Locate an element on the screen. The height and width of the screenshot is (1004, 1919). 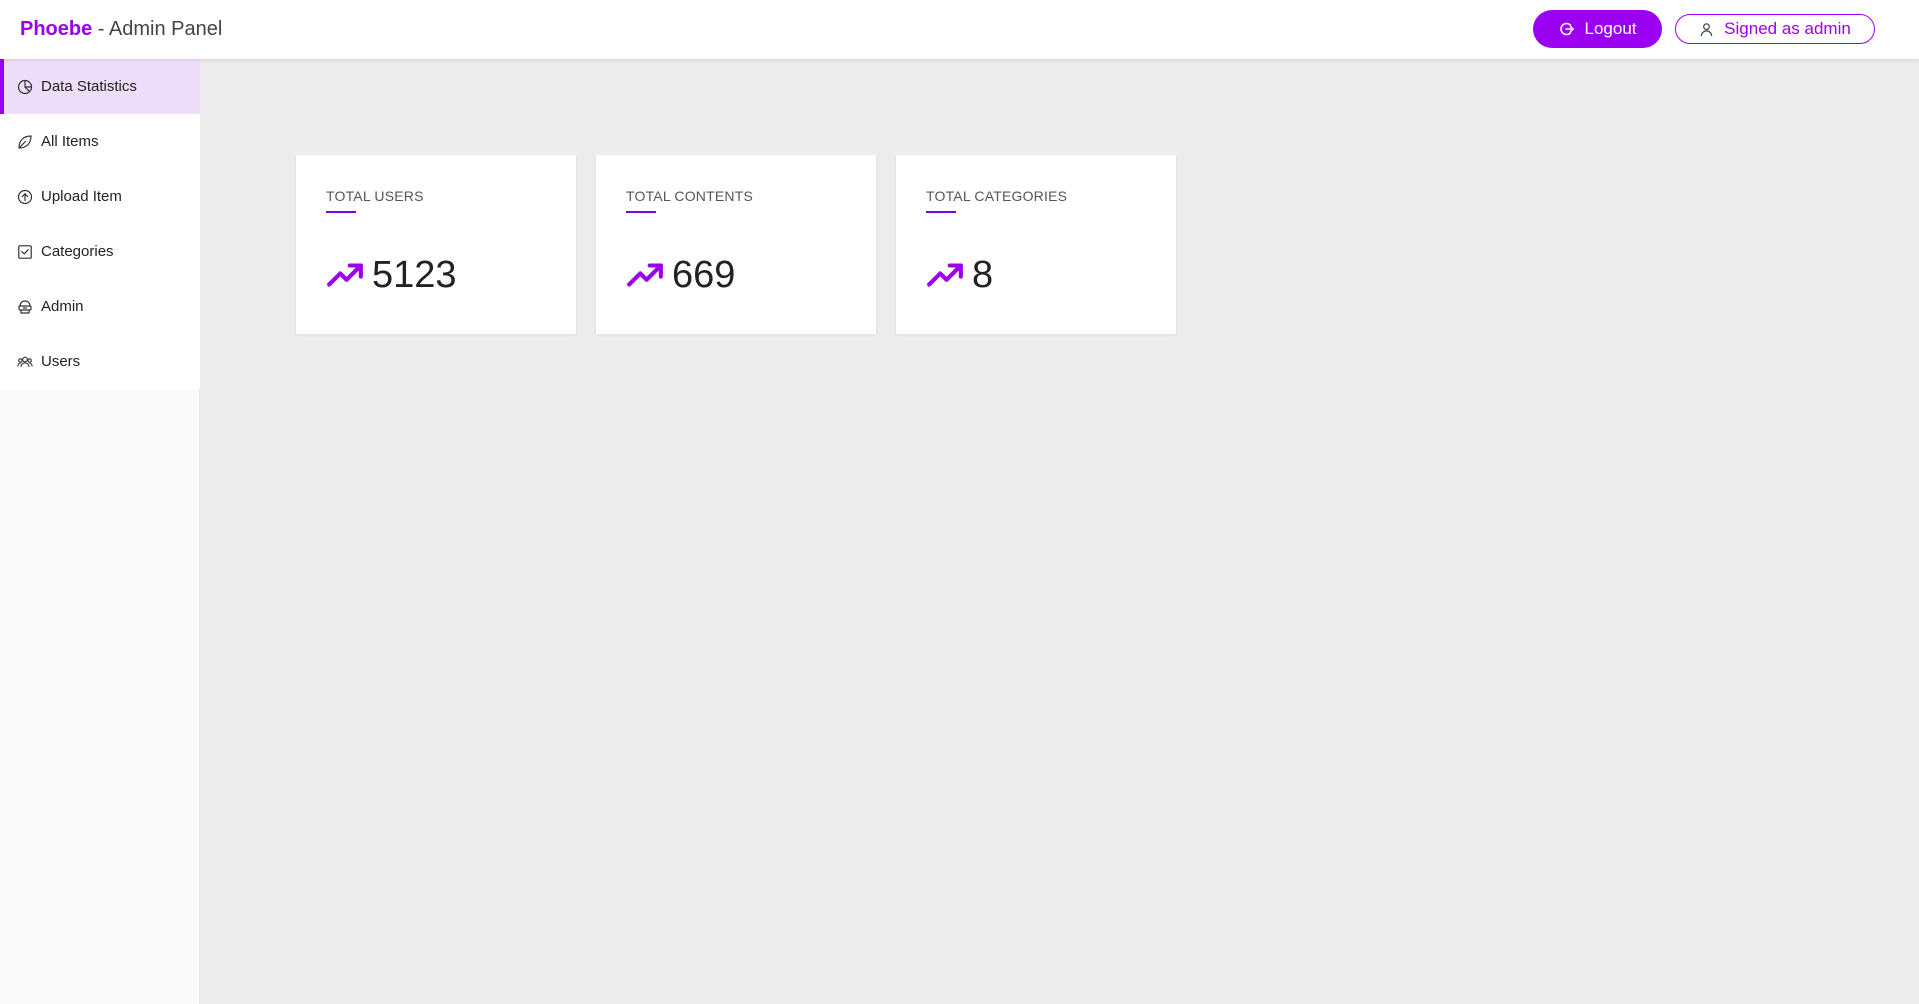
stat-card-title: TOTAL CONTENTS is located at coordinates (689, 196).